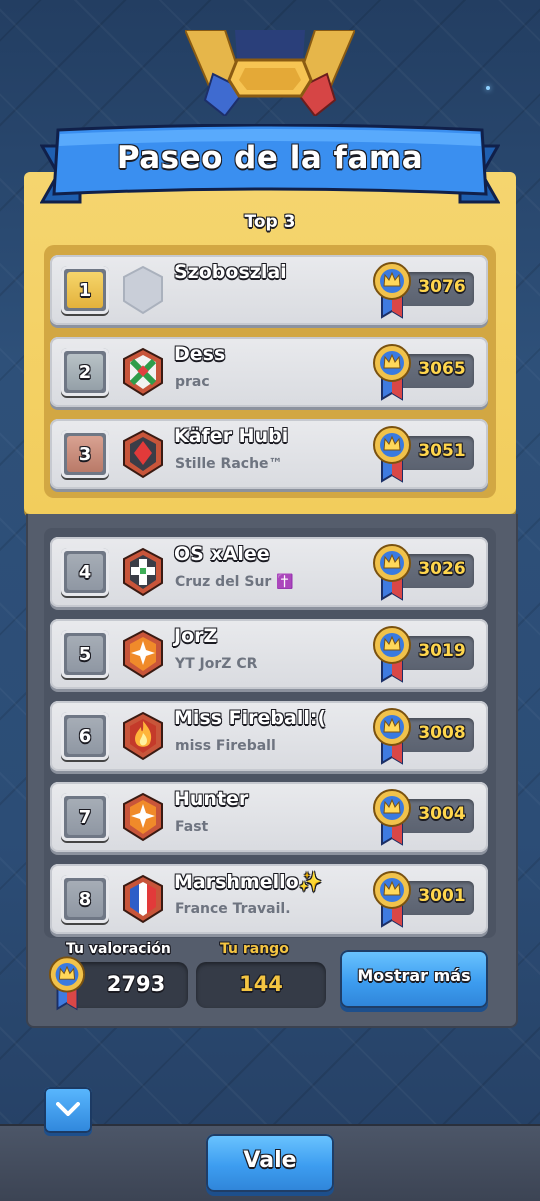  What do you see at coordinates (270, 158) in the screenshot?
I see `page-title: Paseo de la fama` at bounding box center [270, 158].